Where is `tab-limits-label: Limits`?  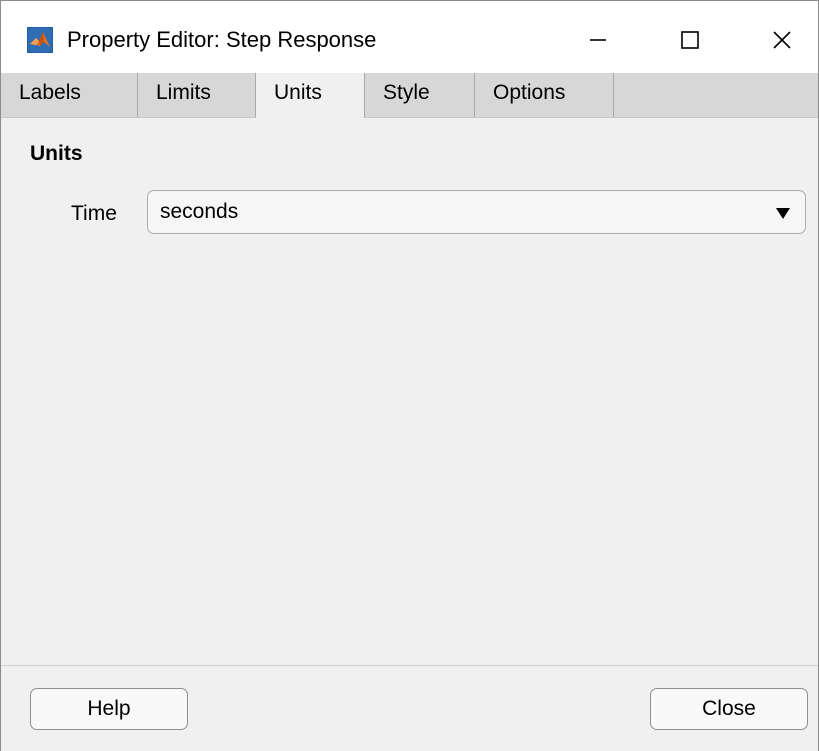 tab-limits-label: Limits is located at coordinates (183, 92).